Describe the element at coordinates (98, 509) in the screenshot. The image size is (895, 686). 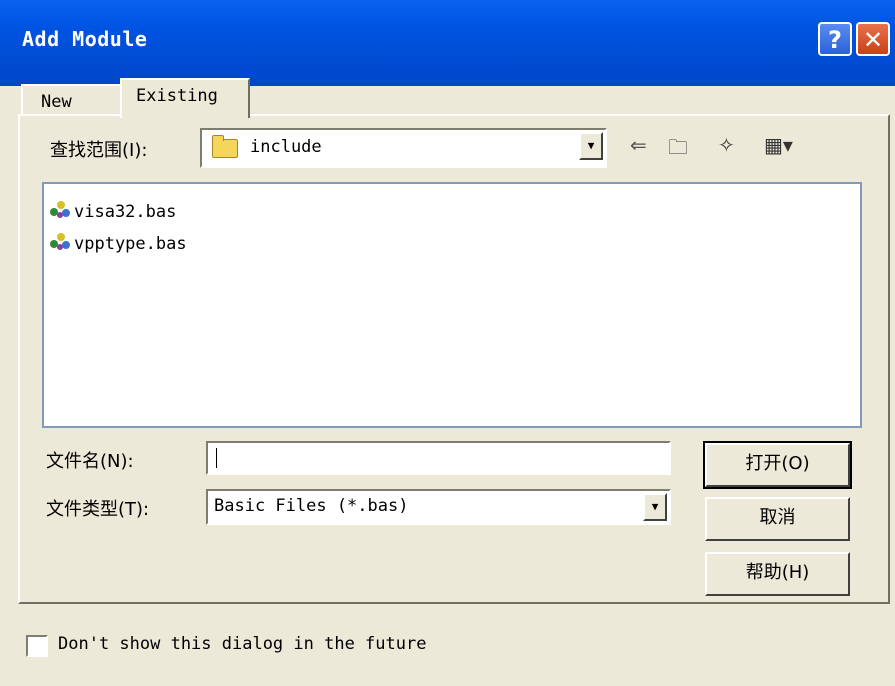
I see `filetype-label: 文件类型(T):` at that location.